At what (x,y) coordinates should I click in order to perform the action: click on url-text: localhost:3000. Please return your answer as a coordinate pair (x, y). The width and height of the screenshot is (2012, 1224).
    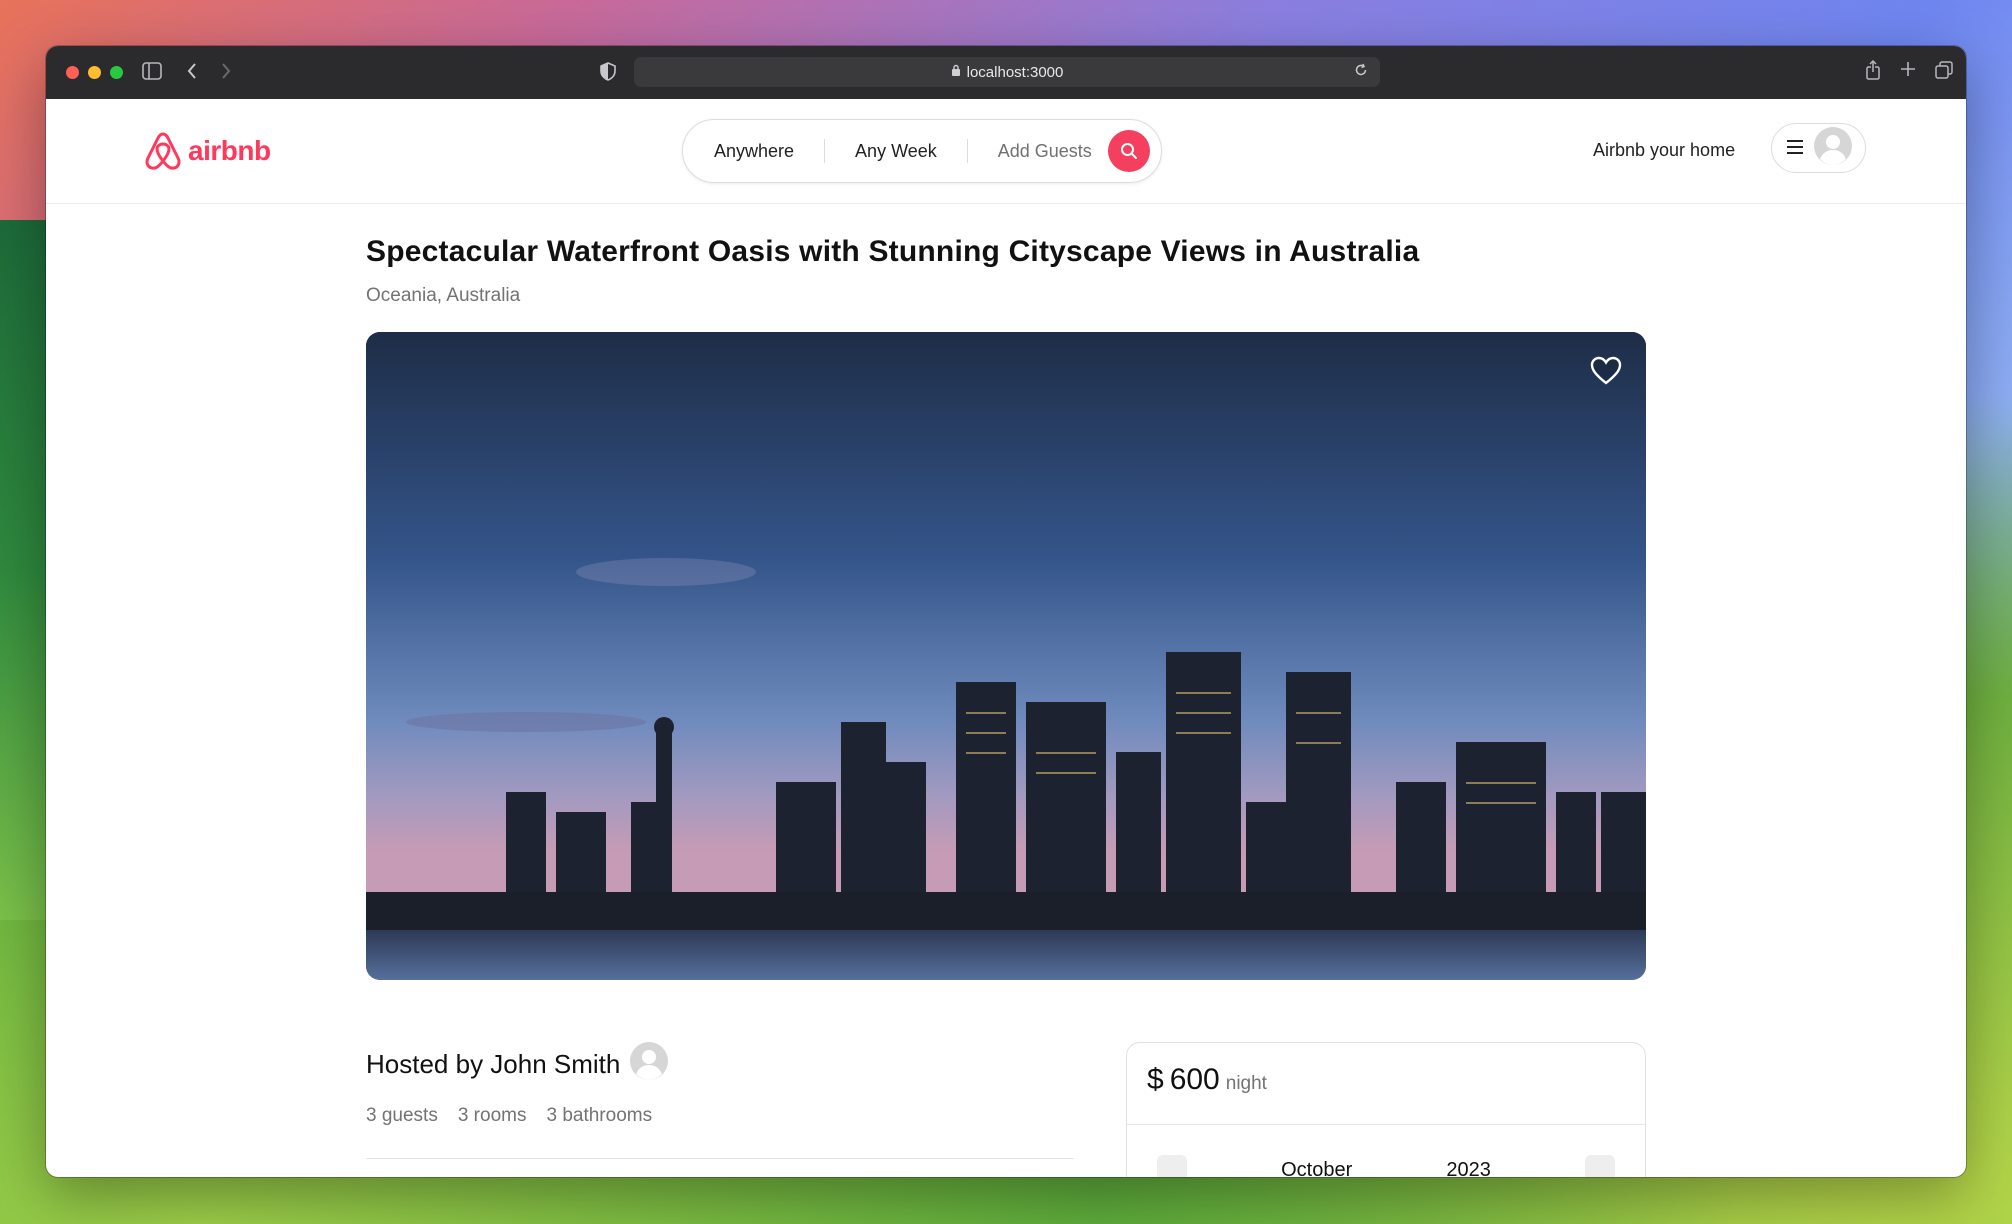
    Looking at the image, I should click on (1015, 72).